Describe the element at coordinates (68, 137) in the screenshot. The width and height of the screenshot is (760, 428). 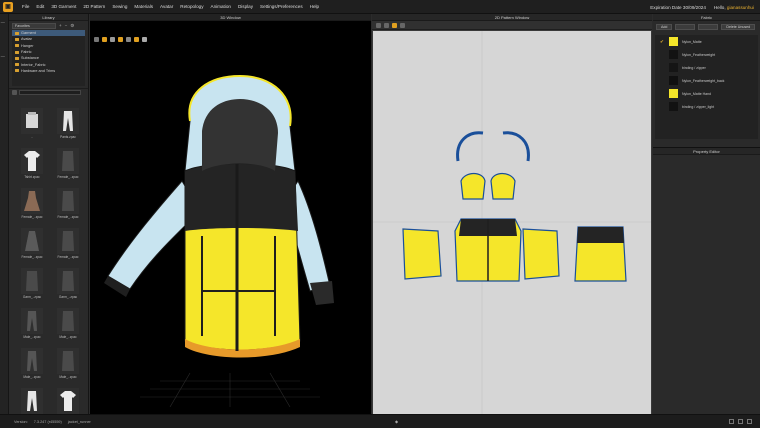
I see `thumbnail-label: Pants.zpac` at that location.